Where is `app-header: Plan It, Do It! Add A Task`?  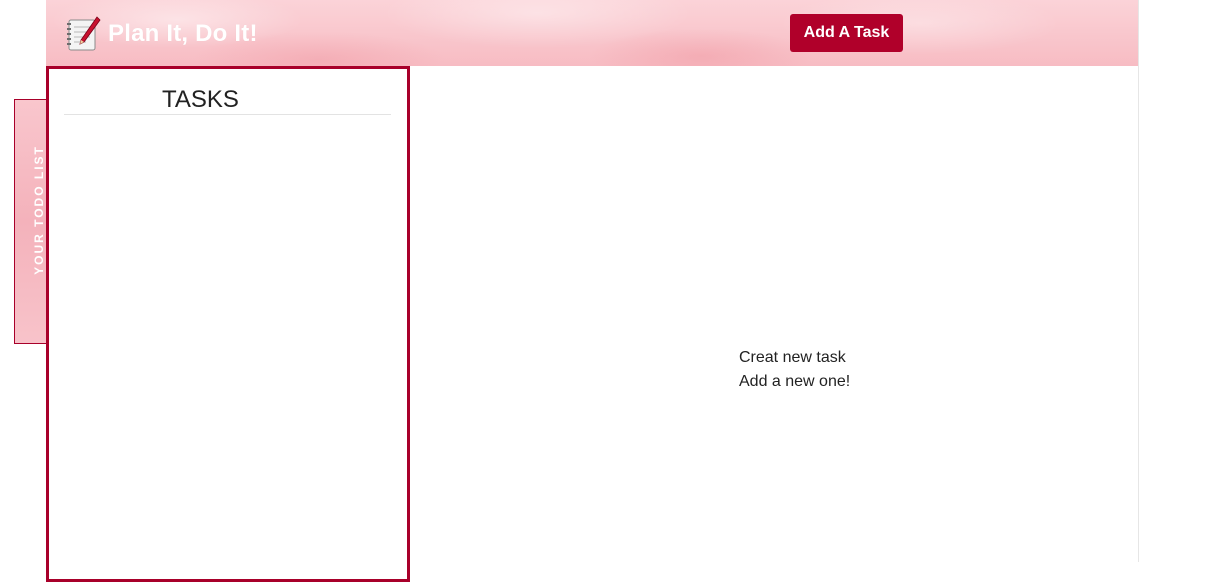
app-header: Plan It, Do It! Add A Task is located at coordinates (592, 33).